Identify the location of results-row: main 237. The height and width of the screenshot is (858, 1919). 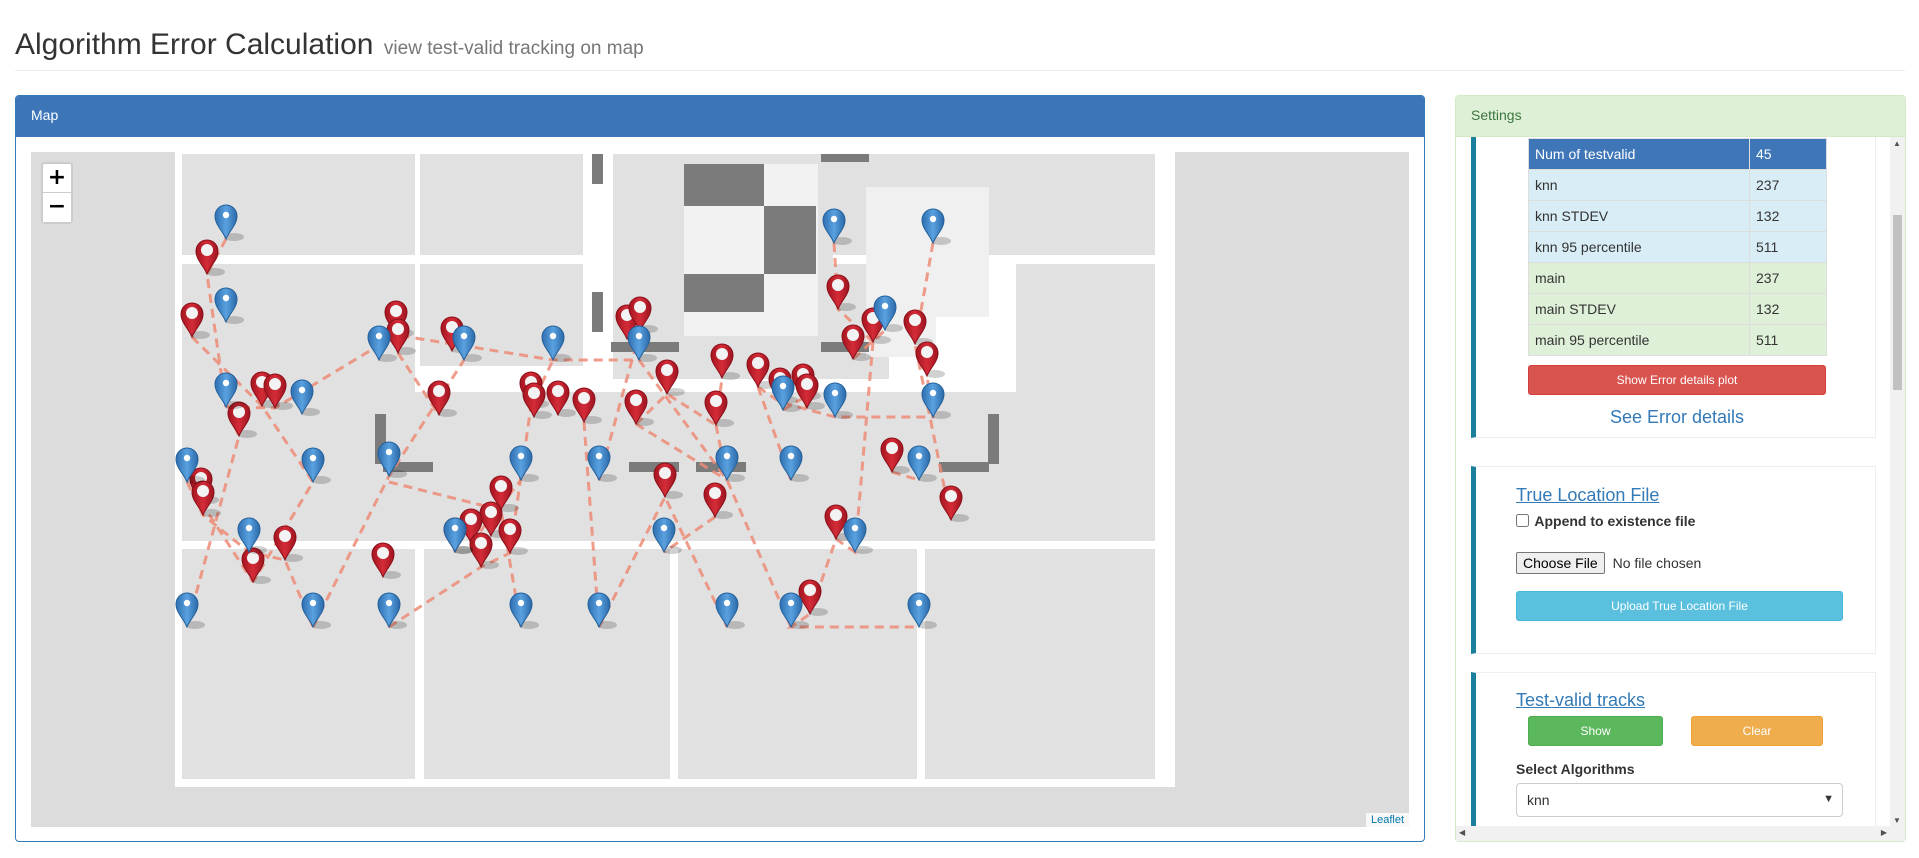
(1677, 278).